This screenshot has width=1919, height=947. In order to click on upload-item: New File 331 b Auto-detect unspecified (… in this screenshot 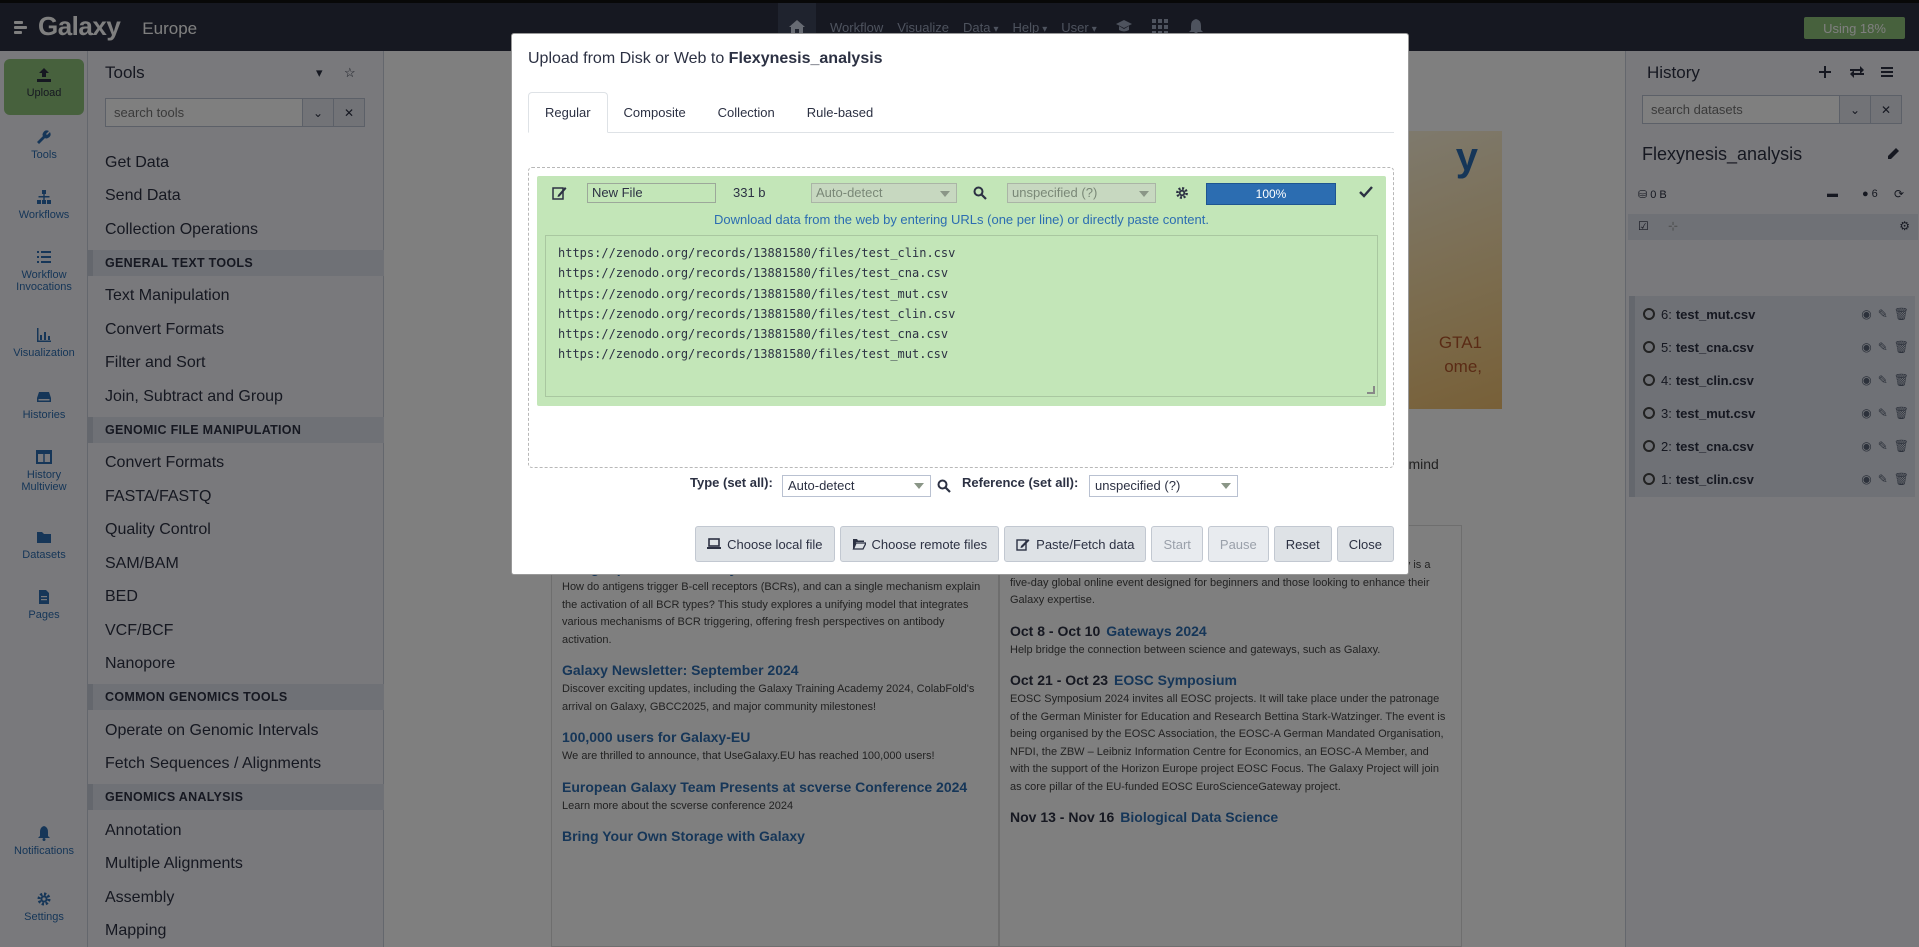, I will do `click(961, 291)`.